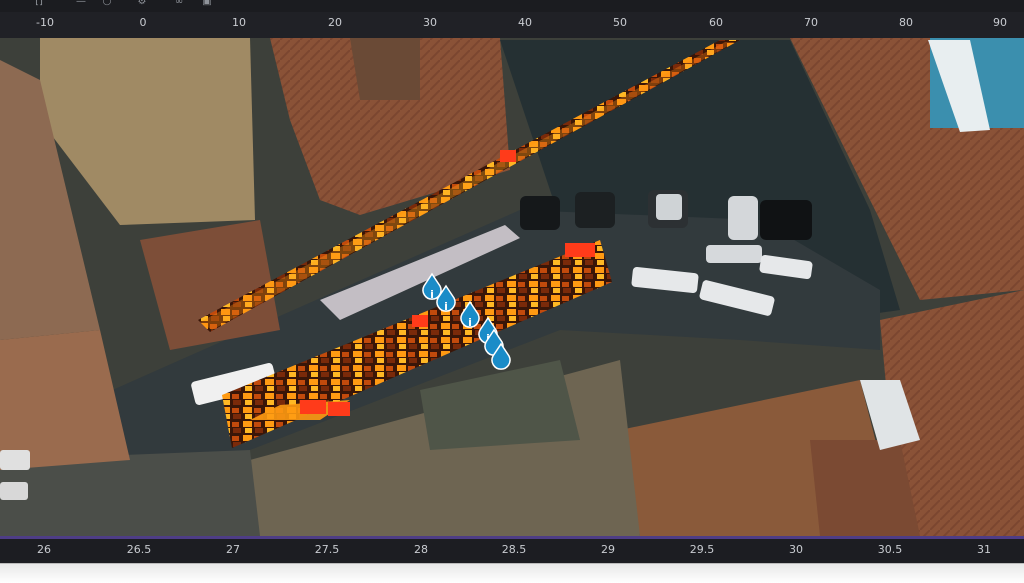  Describe the element at coordinates (335, 22) in the screenshot. I see `top-ruler-tick: 20` at that location.